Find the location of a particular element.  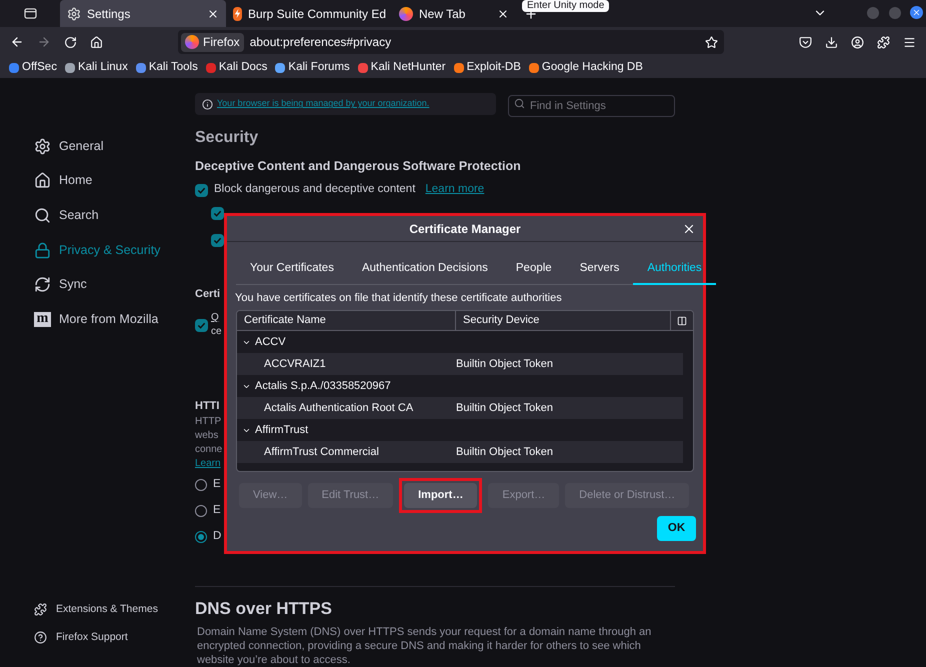

managed-link: Your browser is being managed by your organization. is located at coordinates (323, 104).